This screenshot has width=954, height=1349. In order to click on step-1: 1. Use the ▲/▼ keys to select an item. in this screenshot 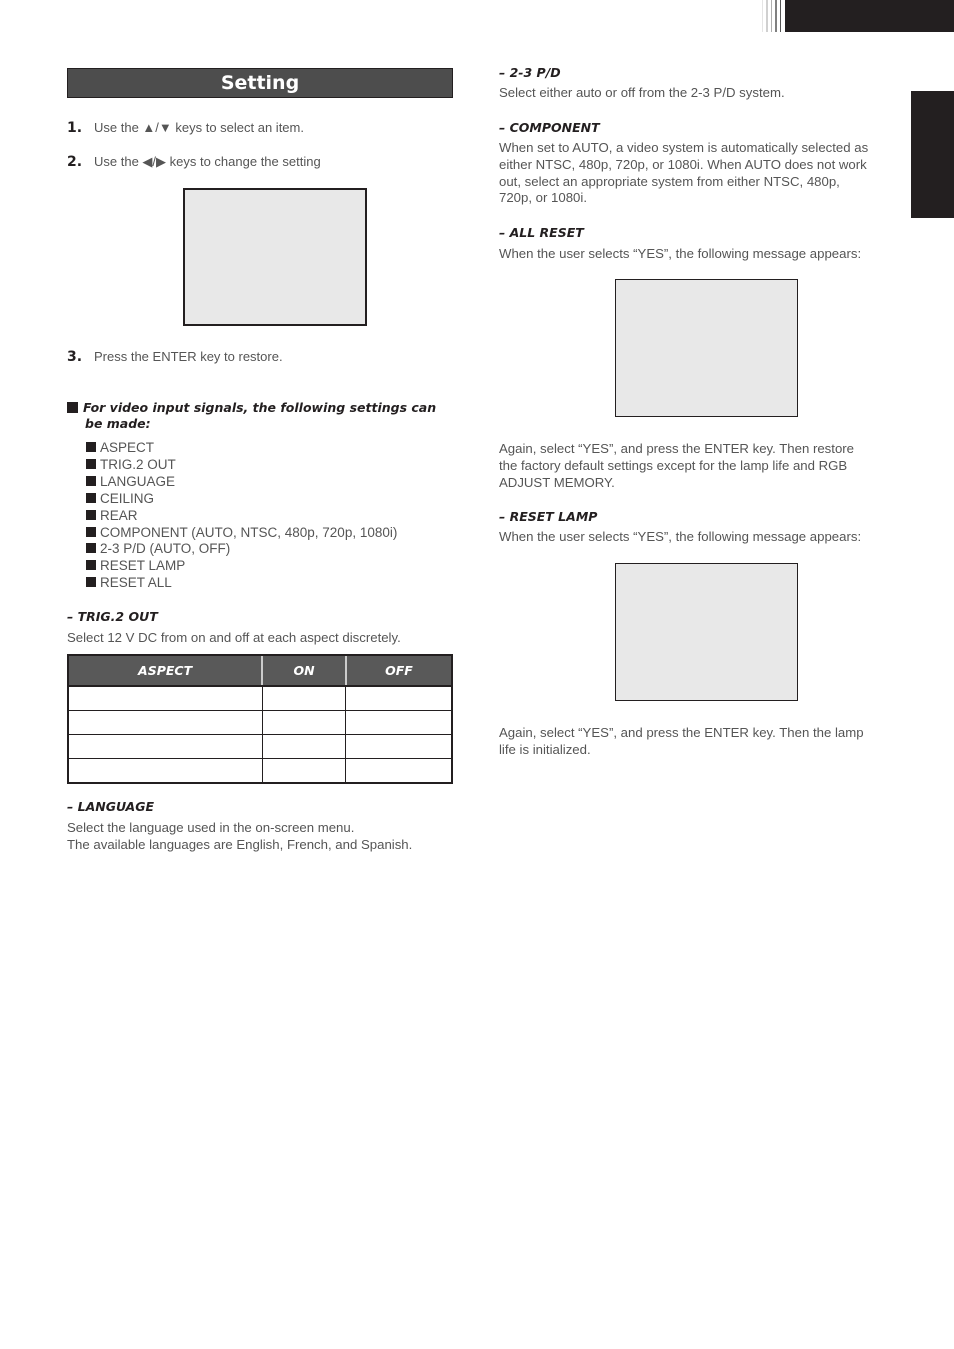, I will do `click(185, 128)`.